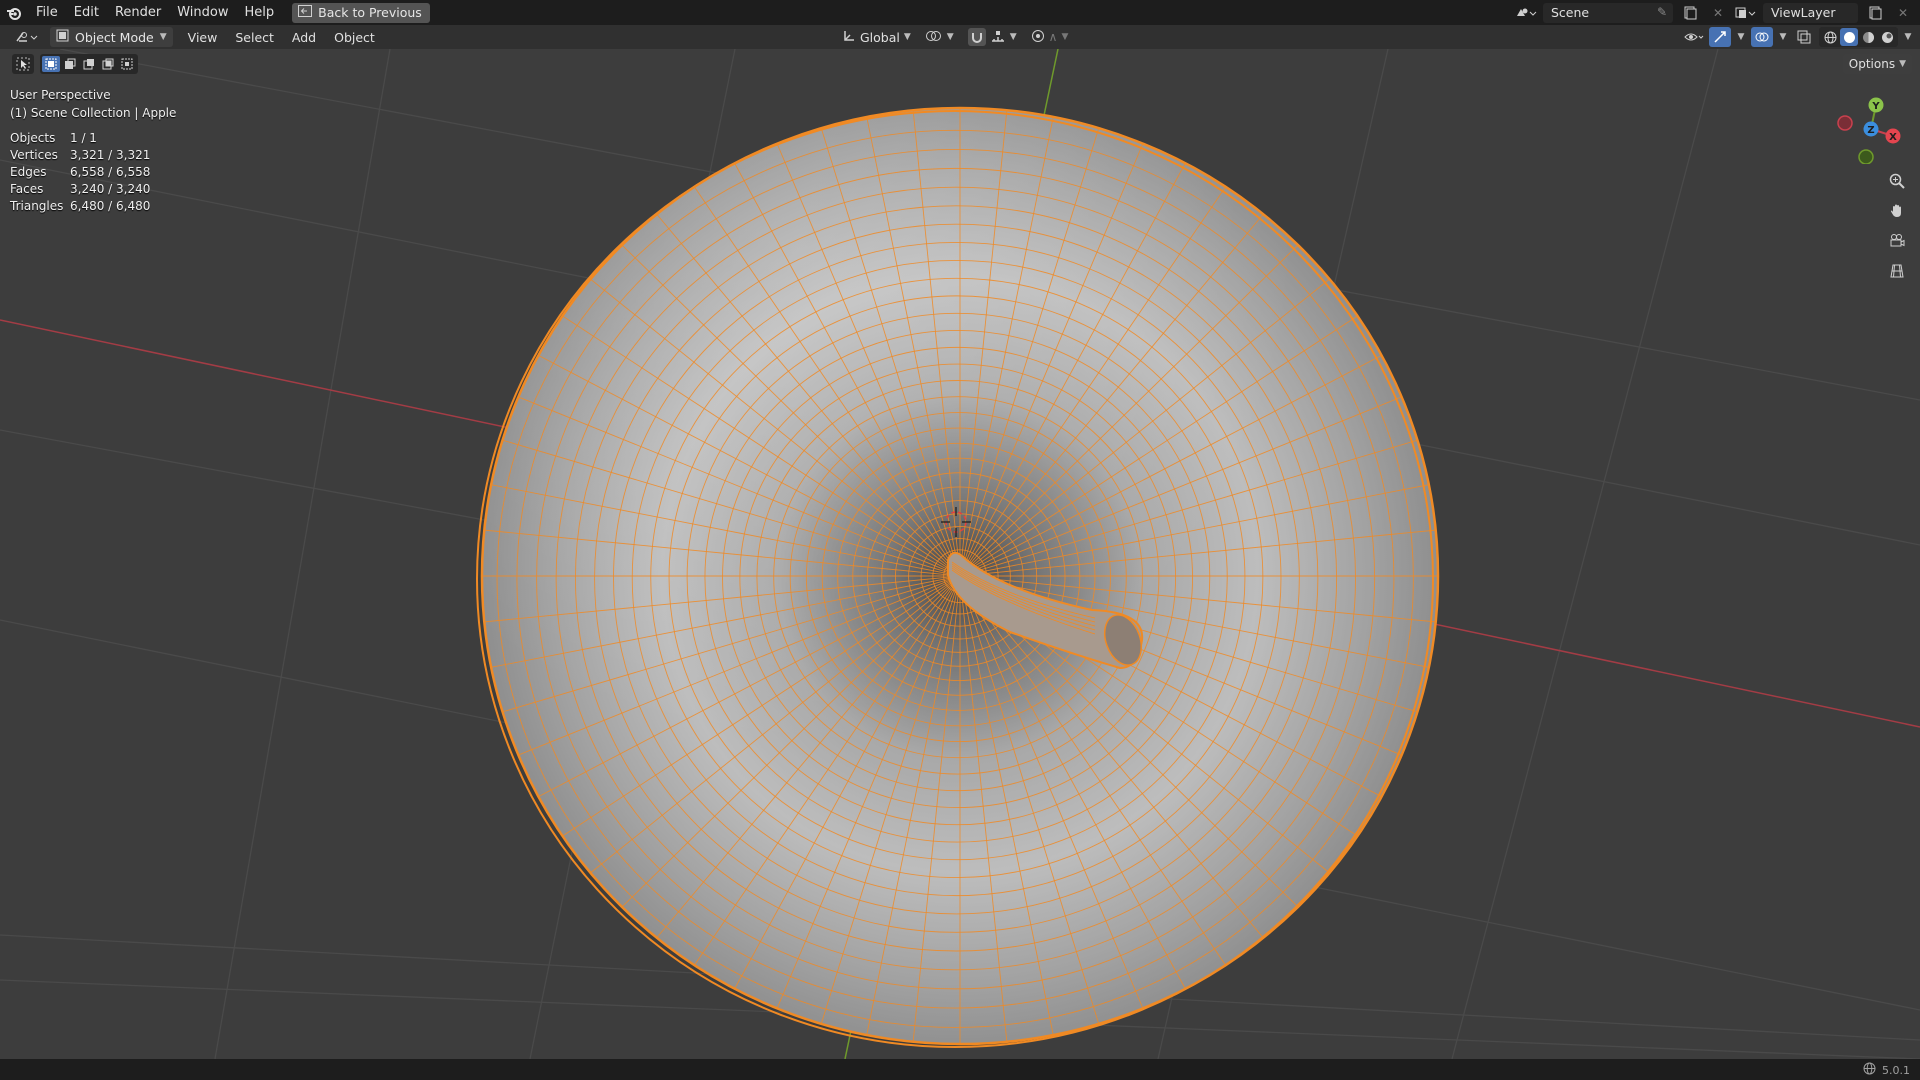 Image resolution: width=1920 pixels, height=1080 pixels. Describe the element at coordinates (305, 12) in the screenshot. I see `screen-back-icon` at that location.